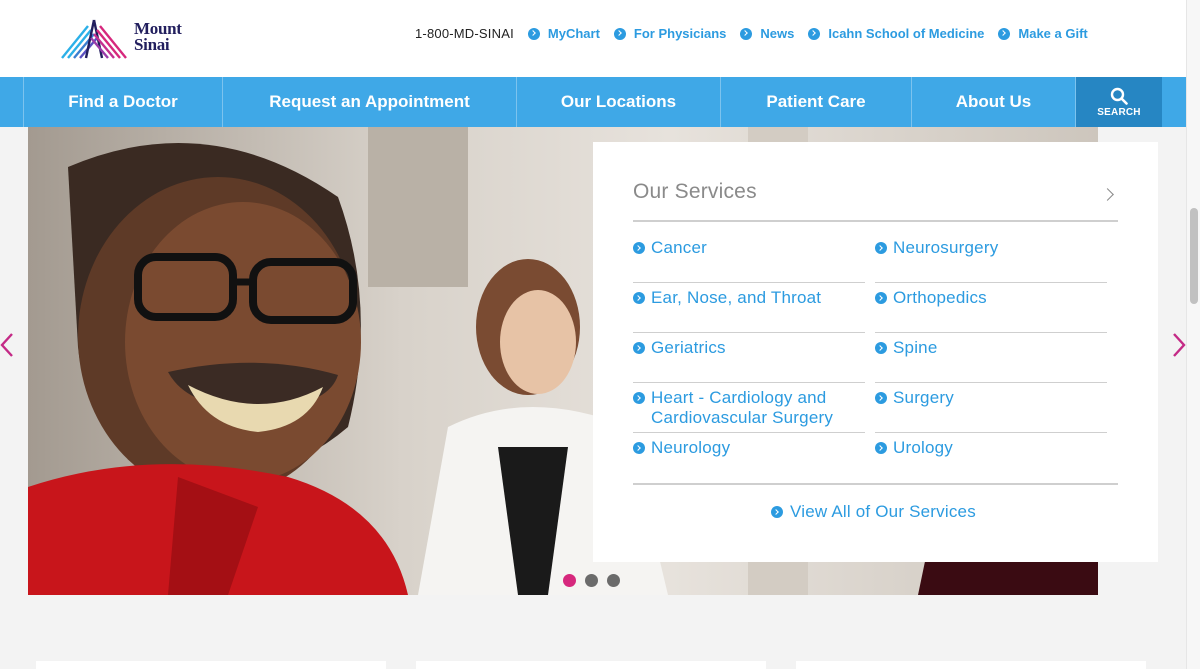 Image resolution: width=1200 pixels, height=669 pixels. I want to click on nav-find-a-doctor: Find a Doctor, so click(123, 102).